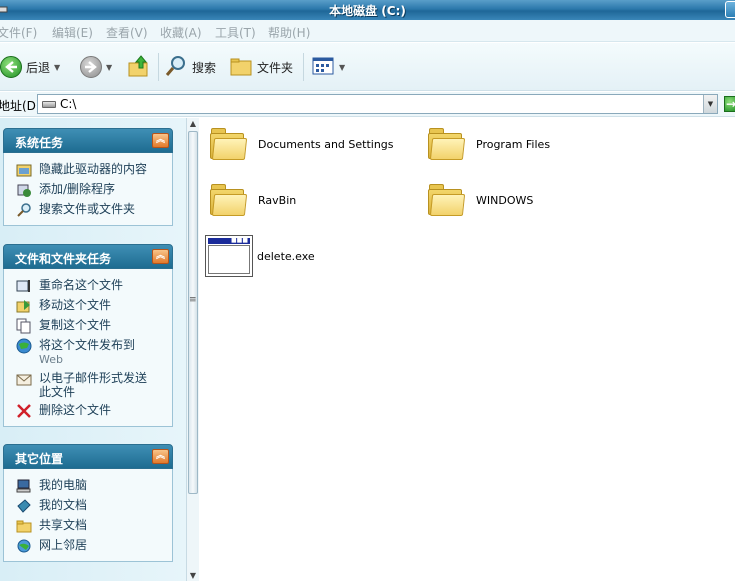 The image size is (735, 581). I want to click on rename-file-link: 重命名这个文件, so click(88, 286).